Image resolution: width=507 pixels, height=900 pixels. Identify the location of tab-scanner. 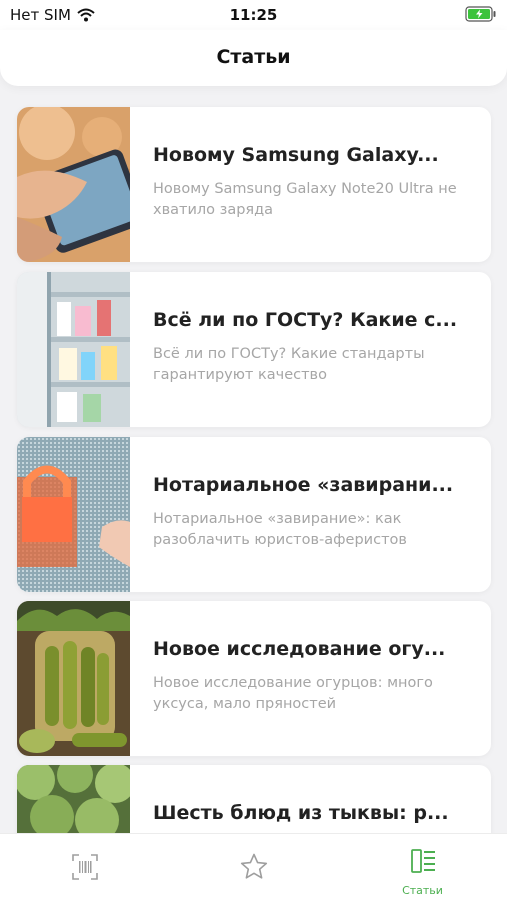
(84, 867).